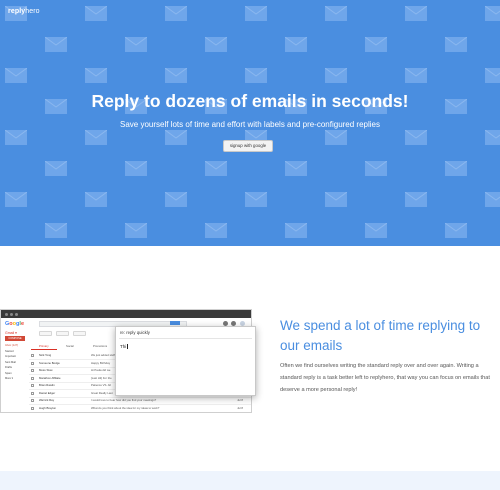  I want to click on row-sender: Warrick Ray, so click(47, 400).